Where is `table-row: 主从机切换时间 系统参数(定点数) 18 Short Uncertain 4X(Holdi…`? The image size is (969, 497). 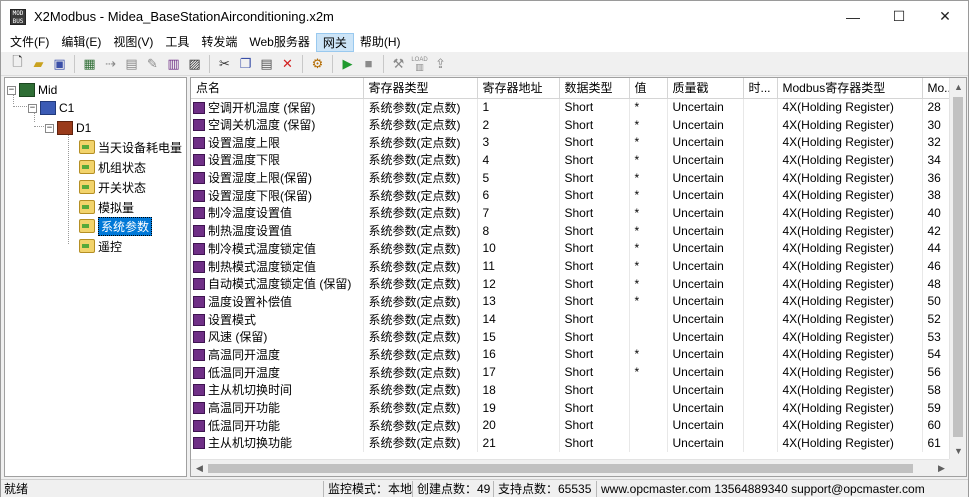
table-row: 主从机切换时间 系统参数(定点数) 18 Short Uncertain 4X(Holdi… is located at coordinates (573, 390).